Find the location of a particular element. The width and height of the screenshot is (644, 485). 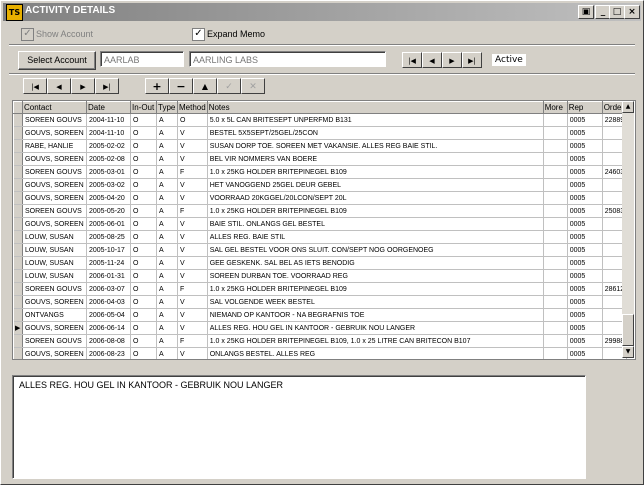

cell-notes: BAIE STIL. ONLANGS GEL BESTEL is located at coordinates (375, 224).